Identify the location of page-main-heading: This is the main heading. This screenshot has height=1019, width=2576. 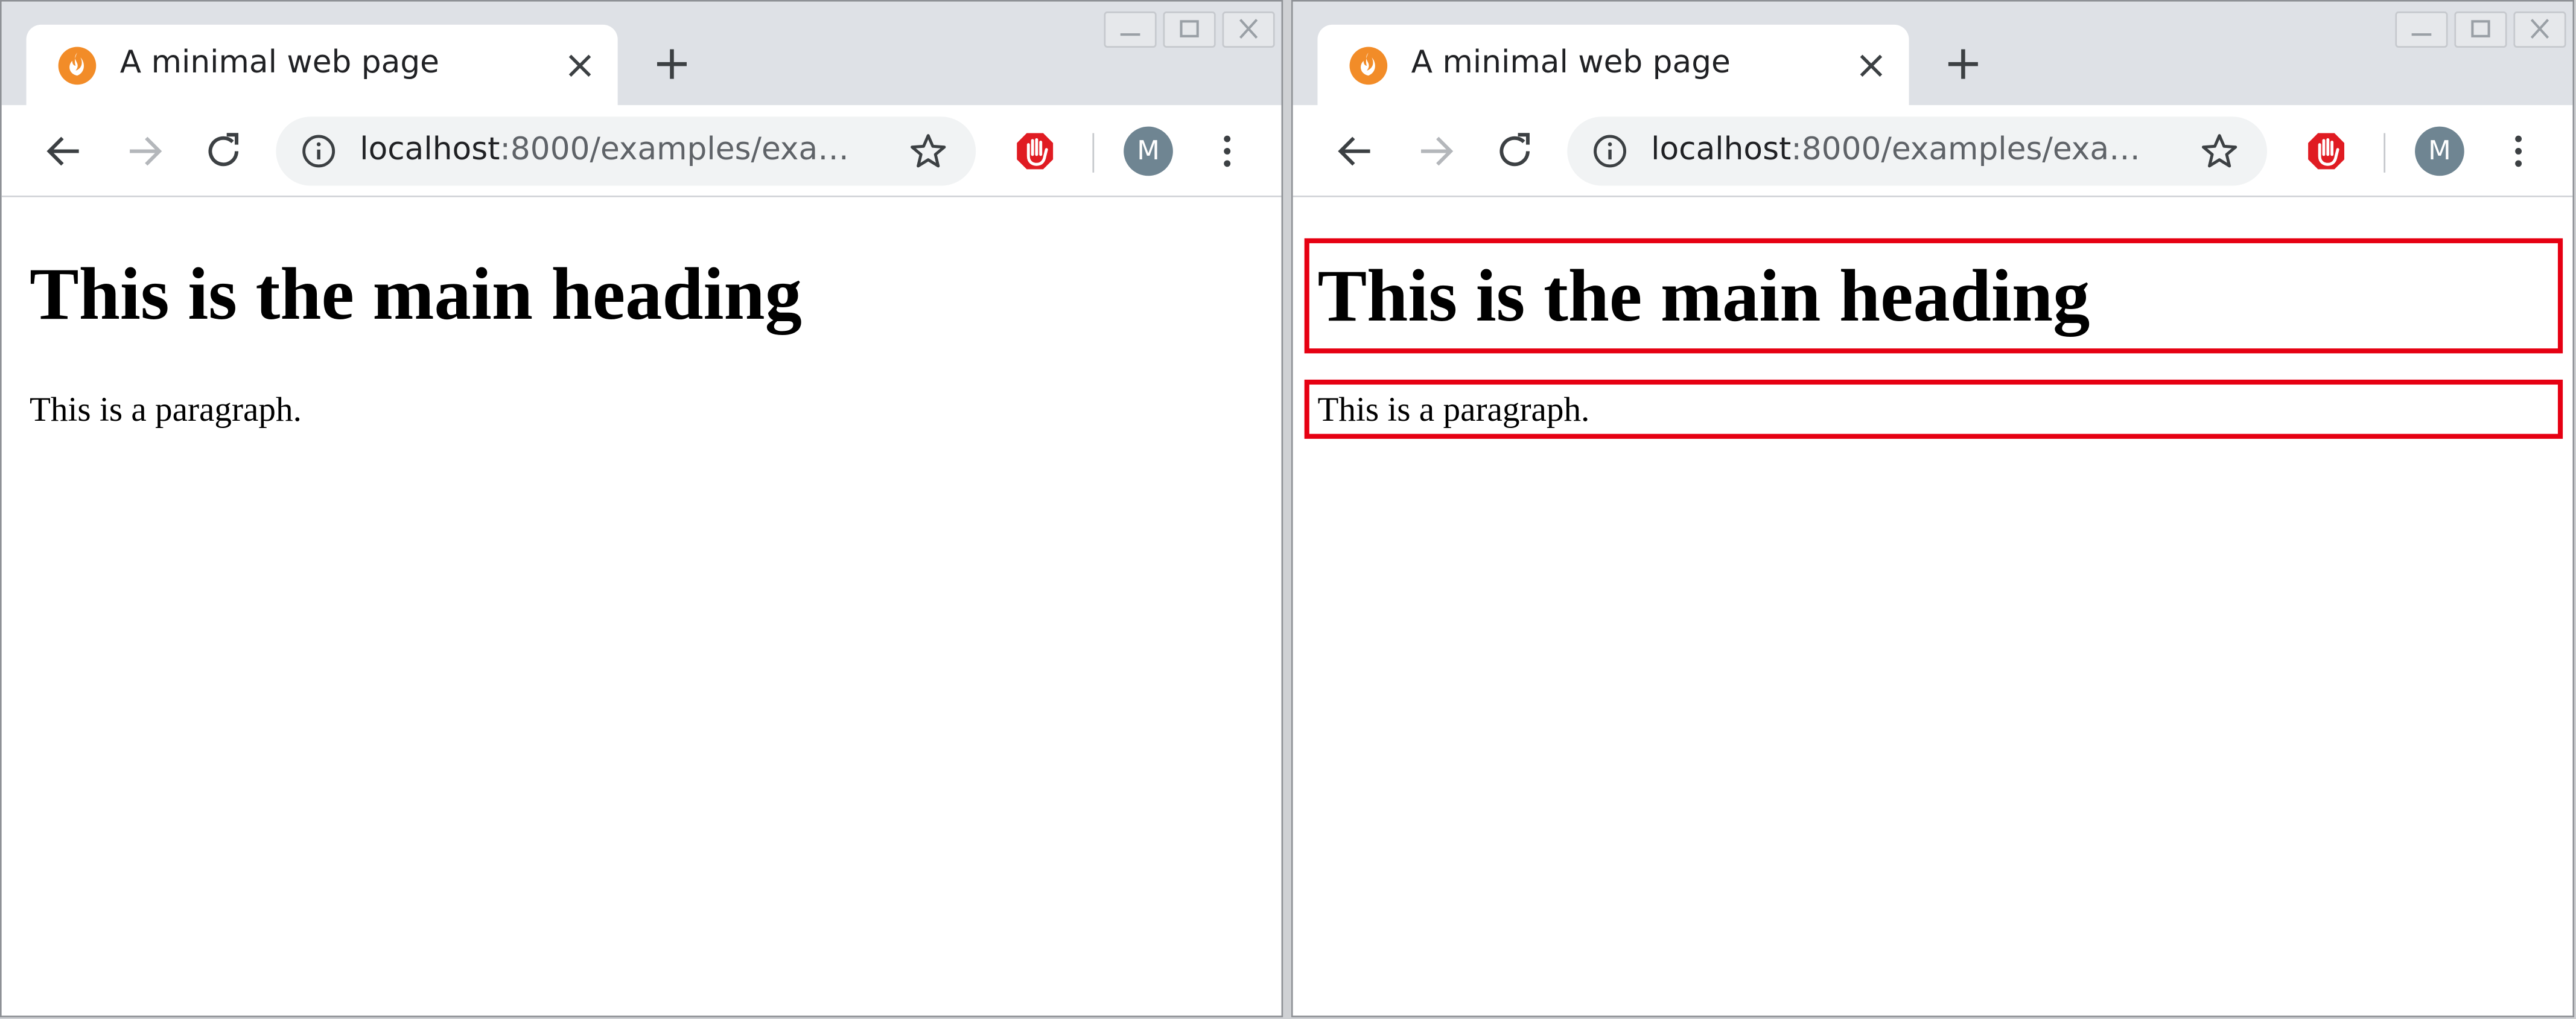
(416, 294).